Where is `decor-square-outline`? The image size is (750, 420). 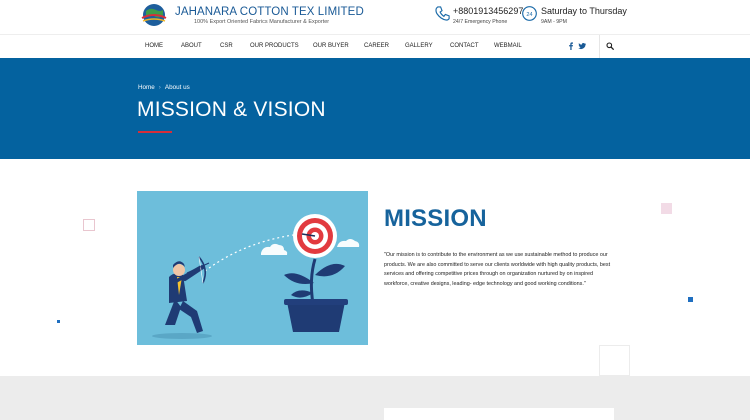
decor-square-outline is located at coordinates (89, 225).